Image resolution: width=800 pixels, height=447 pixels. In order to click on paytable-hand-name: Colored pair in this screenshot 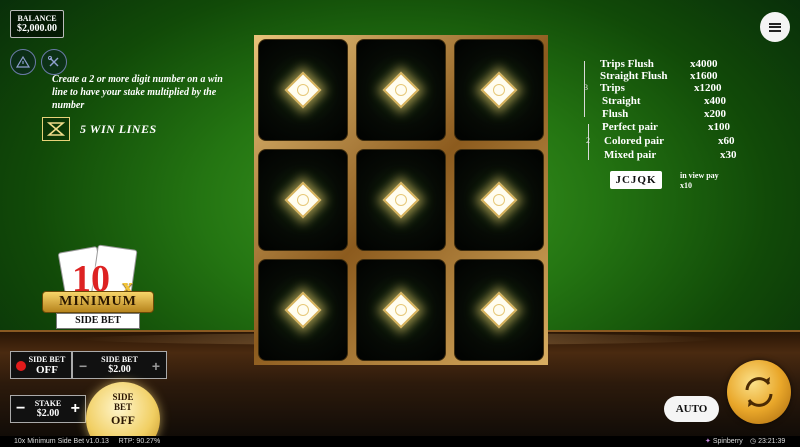, I will do `click(634, 141)`.